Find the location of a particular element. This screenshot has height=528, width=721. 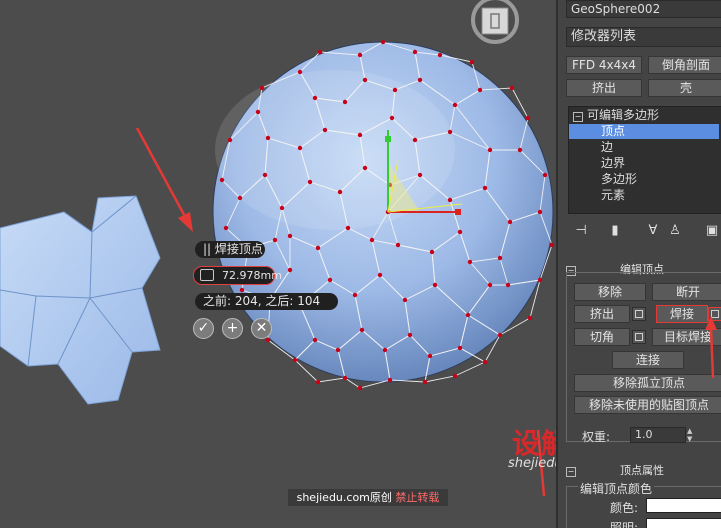

weld-threshold-spinner: 72.978mm is located at coordinates (237, 275).